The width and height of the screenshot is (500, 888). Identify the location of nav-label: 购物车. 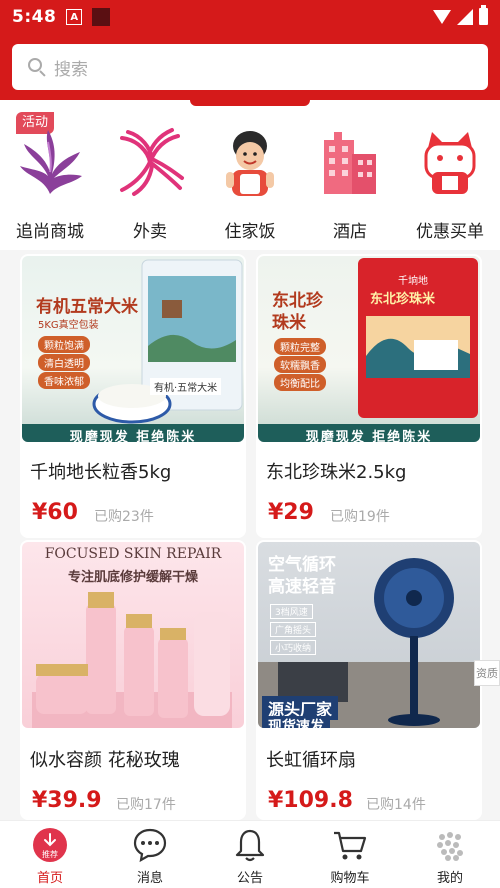
(350, 878).